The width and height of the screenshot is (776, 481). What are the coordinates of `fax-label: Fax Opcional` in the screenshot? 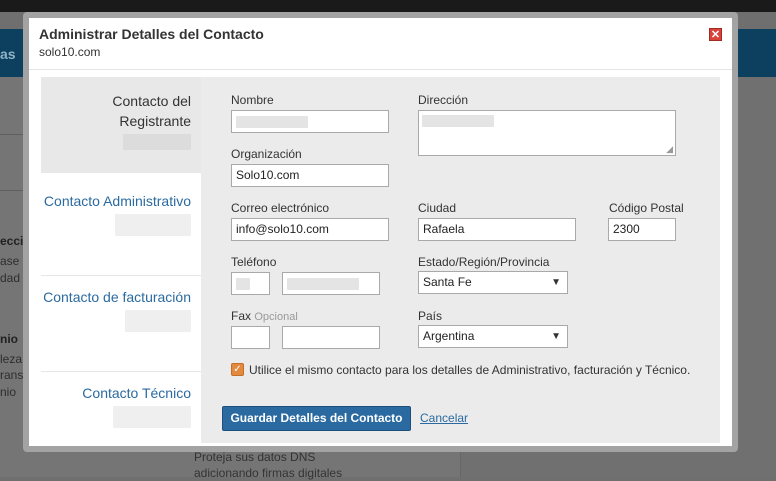 It's located at (264, 316).